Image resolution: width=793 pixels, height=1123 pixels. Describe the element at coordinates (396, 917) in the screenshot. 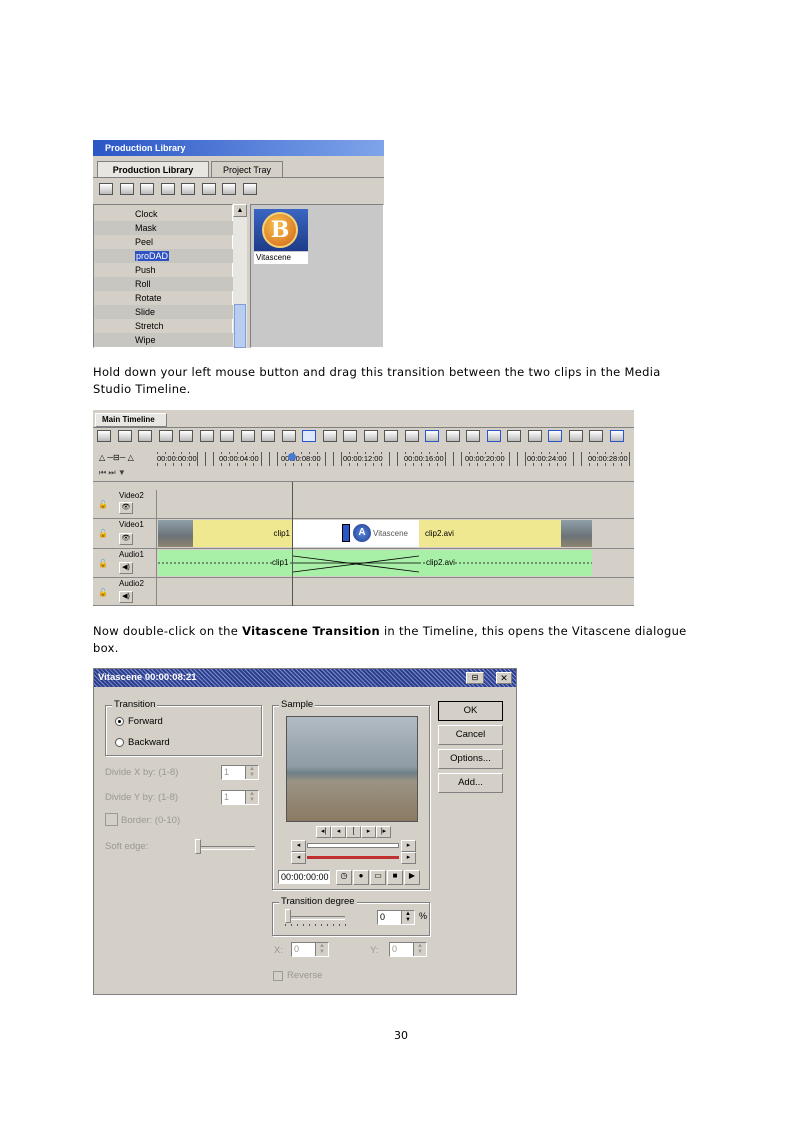

I see `degree-field: 0 ▲ ▼` at that location.